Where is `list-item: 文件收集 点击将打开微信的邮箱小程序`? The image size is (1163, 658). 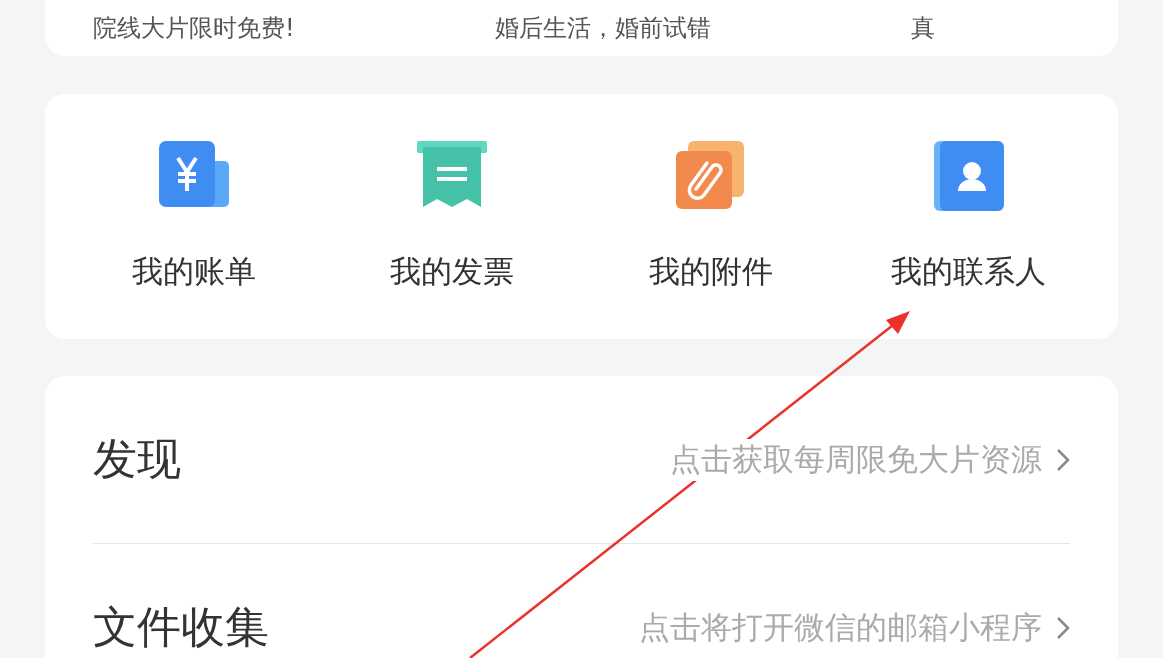 list-item: 文件收集 点击将打开微信的邮箱小程序 is located at coordinates (581, 601).